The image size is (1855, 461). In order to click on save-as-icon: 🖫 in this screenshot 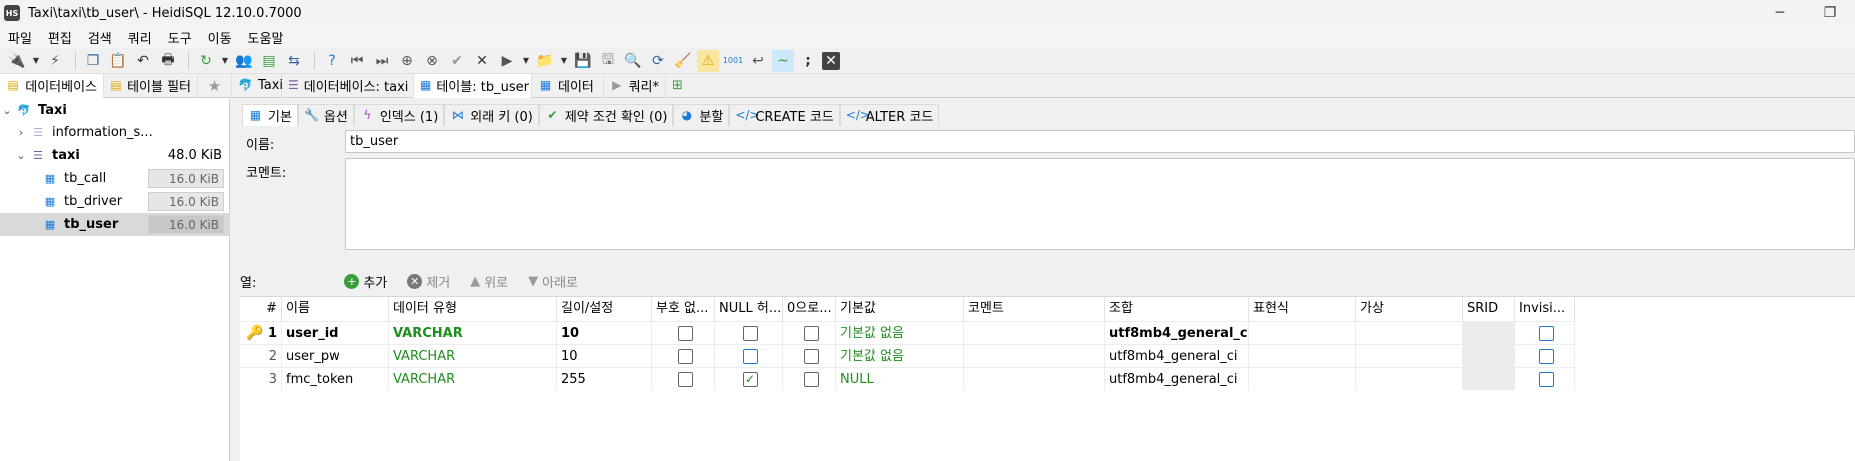, I will do `click(608, 61)`.